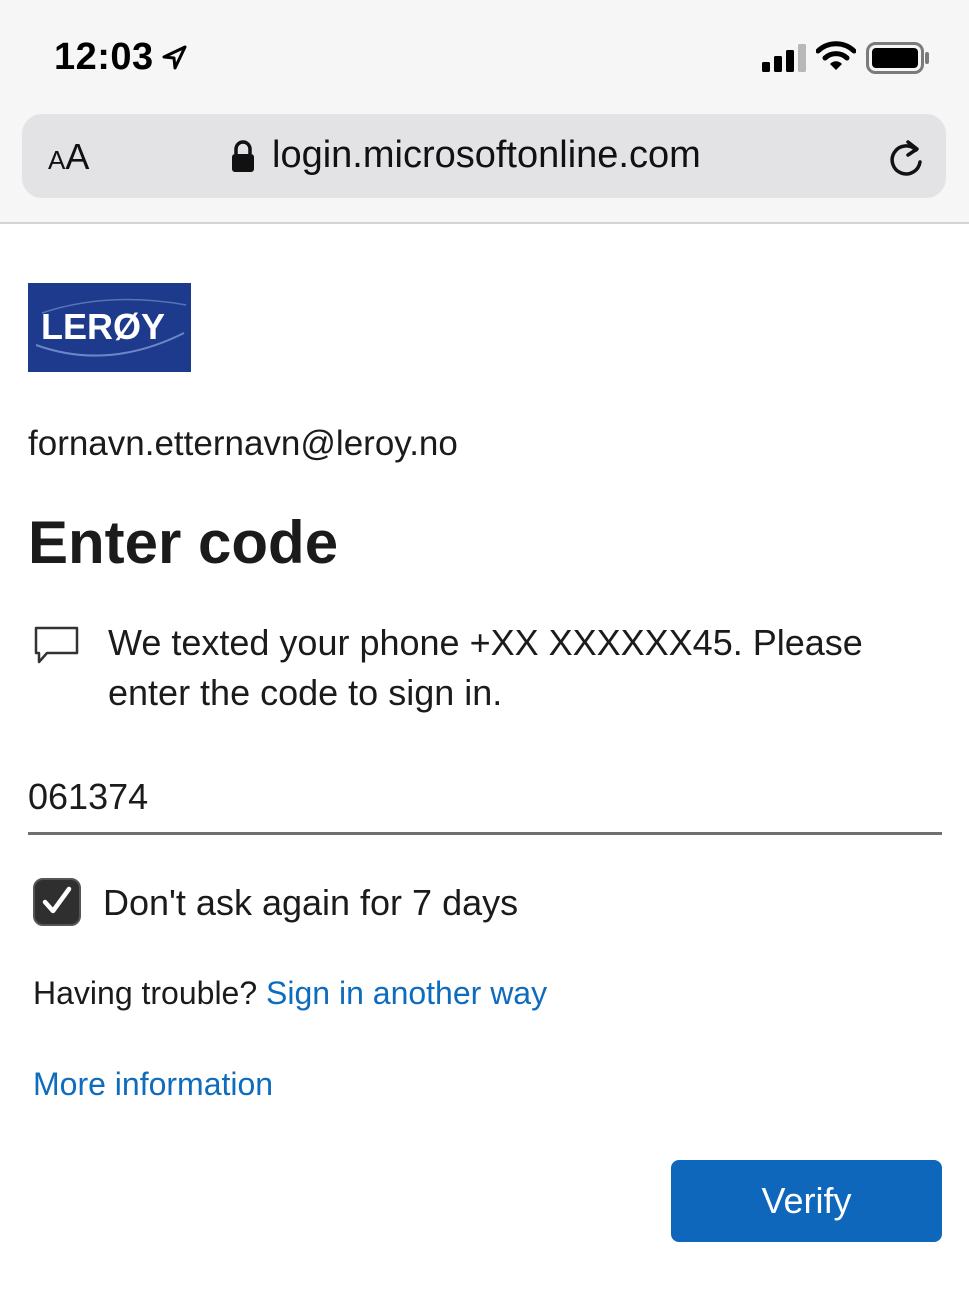 Image resolution: width=969 pixels, height=1300 pixels. I want to click on lock-icon, so click(243, 156).